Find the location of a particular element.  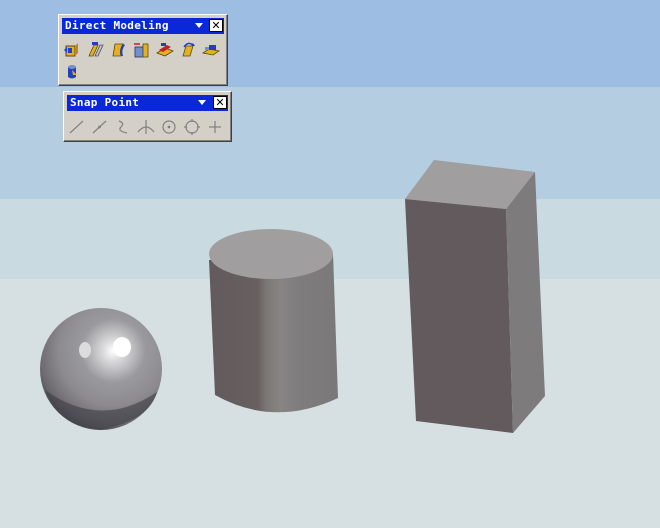

intersection-point-icon is located at coordinates (146, 127).